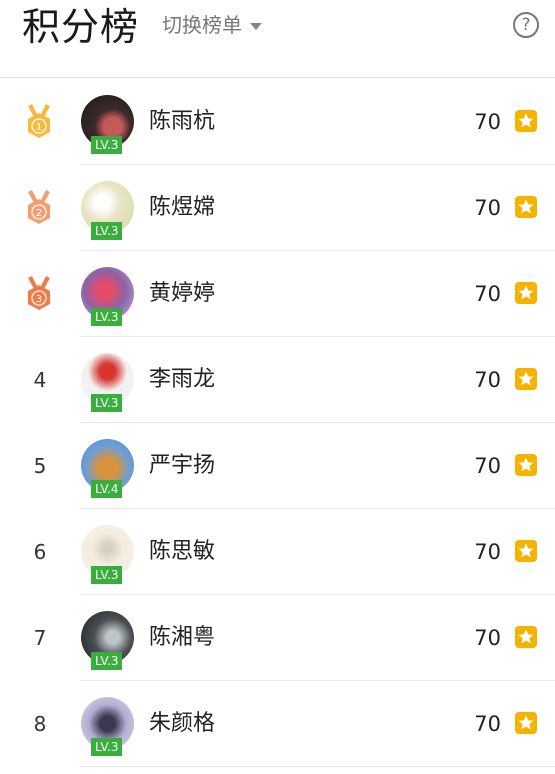 This screenshot has height=774, width=555. Describe the element at coordinates (277, 39) in the screenshot. I see `header: 积分榜 切换榜单 ?` at that location.